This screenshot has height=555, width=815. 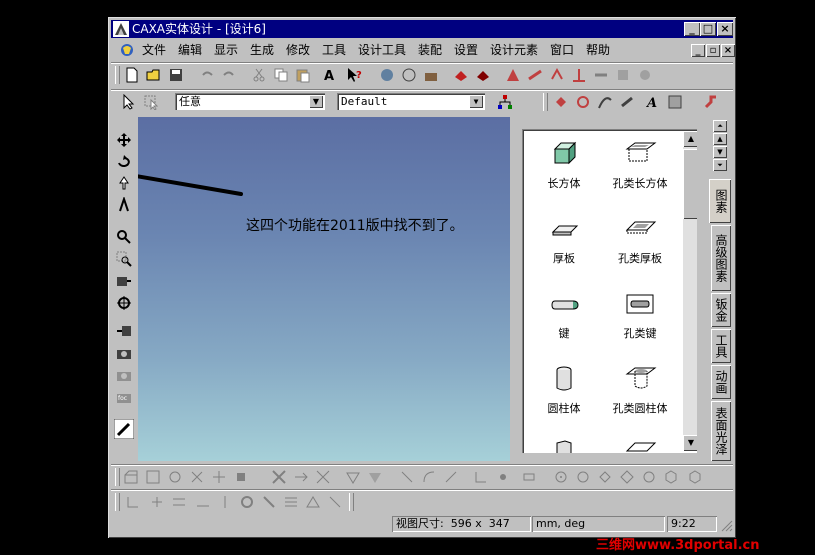 What do you see at coordinates (720, 152) in the screenshot?
I see `tab-nav-down-button: ▼` at bounding box center [720, 152].